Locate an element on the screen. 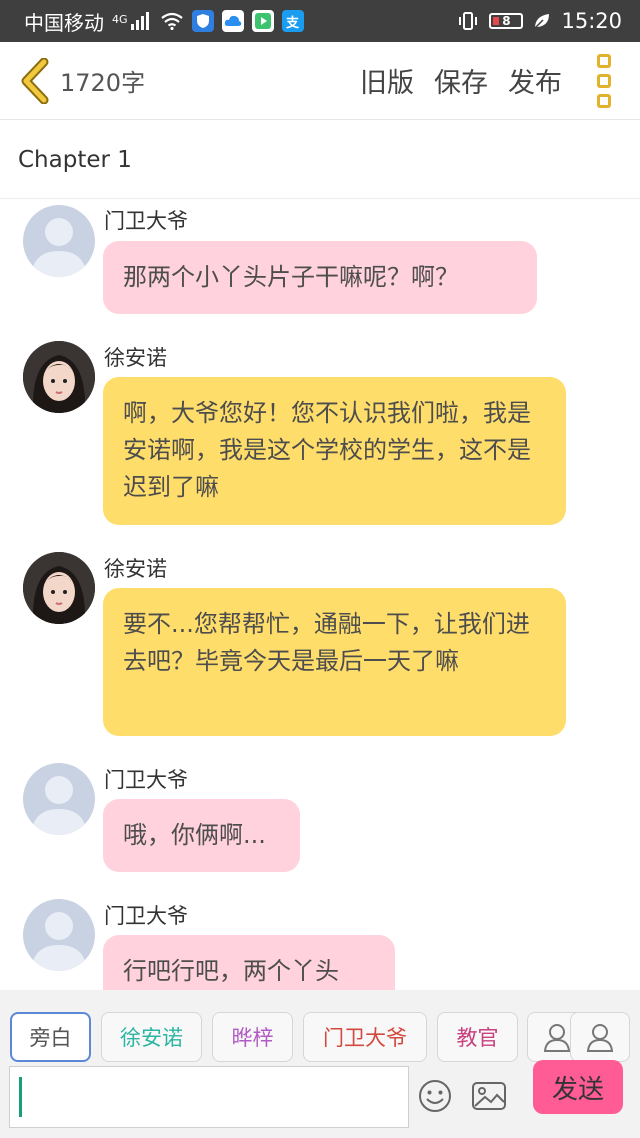 The width and height of the screenshot is (640, 1138). battery-level: 8 is located at coordinates (506, 21).